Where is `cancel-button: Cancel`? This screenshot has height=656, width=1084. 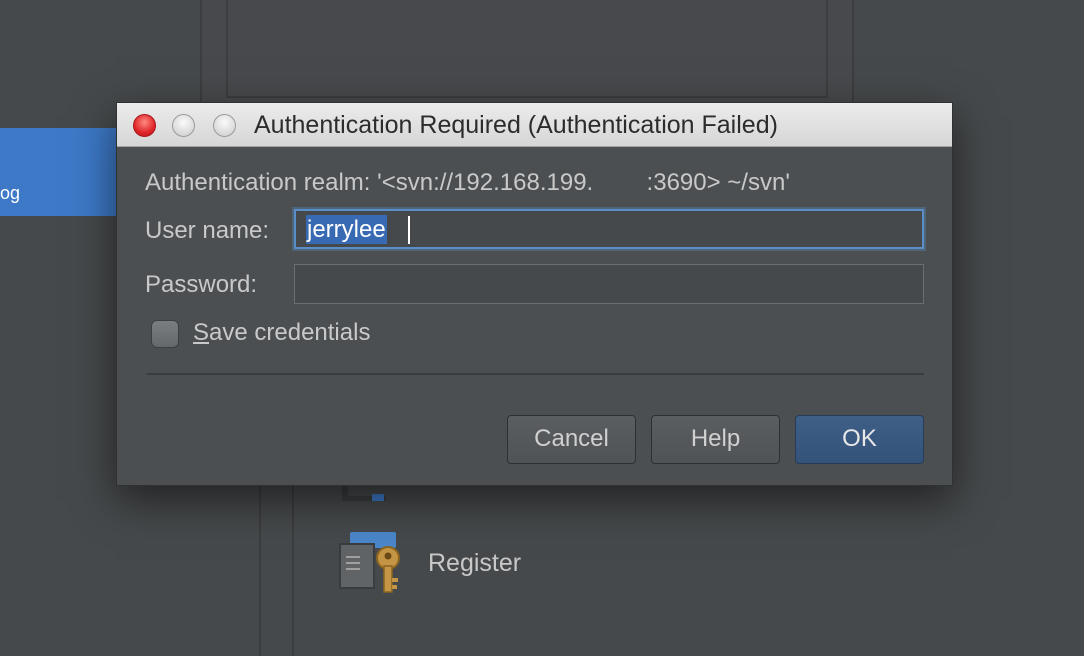 cancel-button: Cancel is located at coordinates (571, 439).